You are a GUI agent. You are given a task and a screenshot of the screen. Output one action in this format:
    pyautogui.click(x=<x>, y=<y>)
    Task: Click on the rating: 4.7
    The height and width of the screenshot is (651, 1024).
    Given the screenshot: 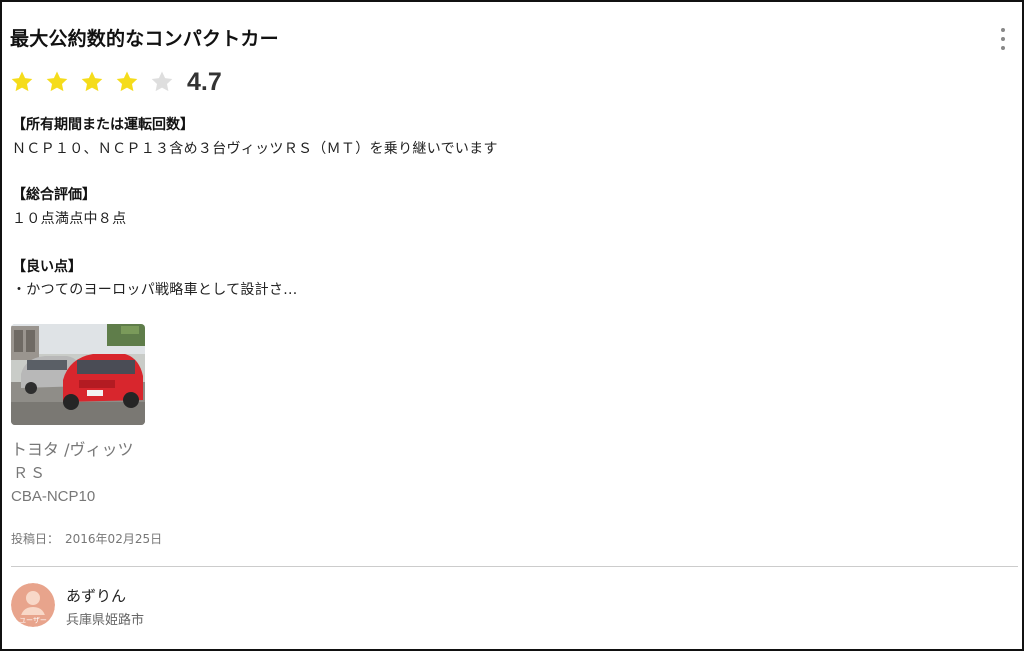 What is the action you would take?
    pyautogui.click(x=116, y=82)
    